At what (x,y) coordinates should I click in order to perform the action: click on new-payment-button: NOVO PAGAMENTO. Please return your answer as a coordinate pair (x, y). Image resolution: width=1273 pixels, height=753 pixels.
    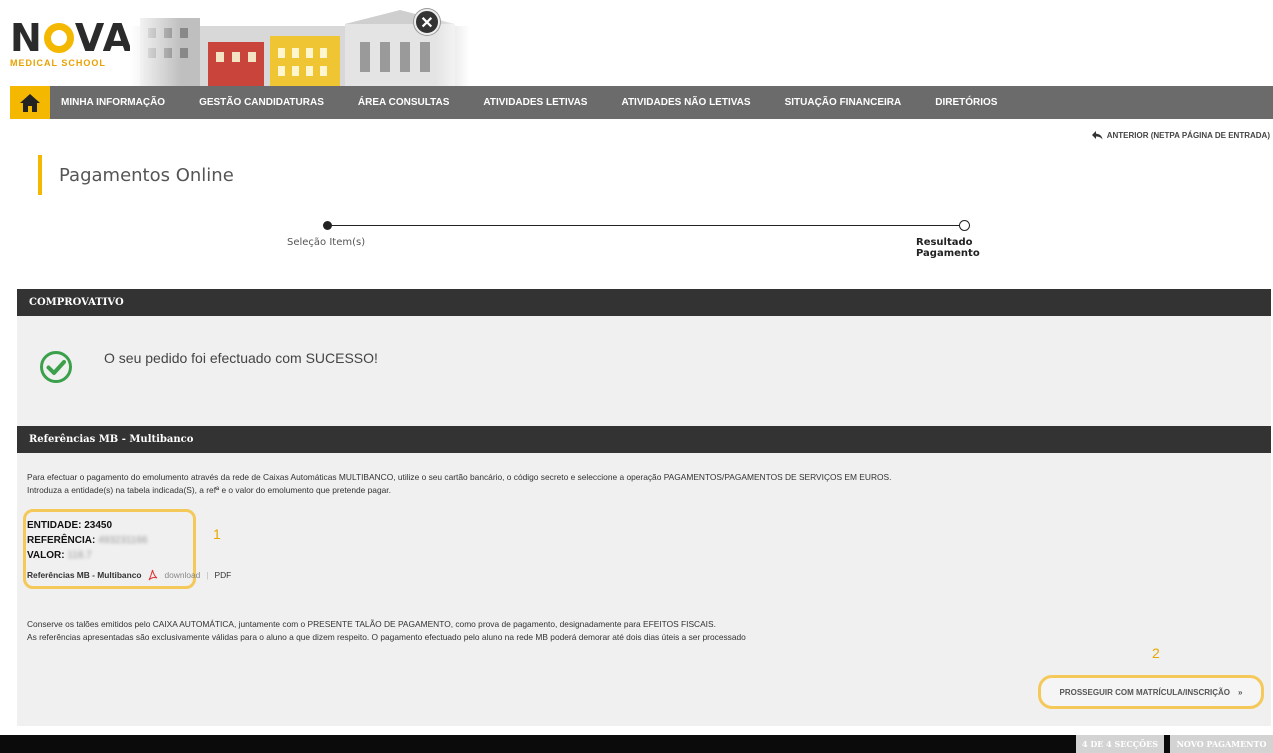
    Looking at the image, I should click on (1221, 744).